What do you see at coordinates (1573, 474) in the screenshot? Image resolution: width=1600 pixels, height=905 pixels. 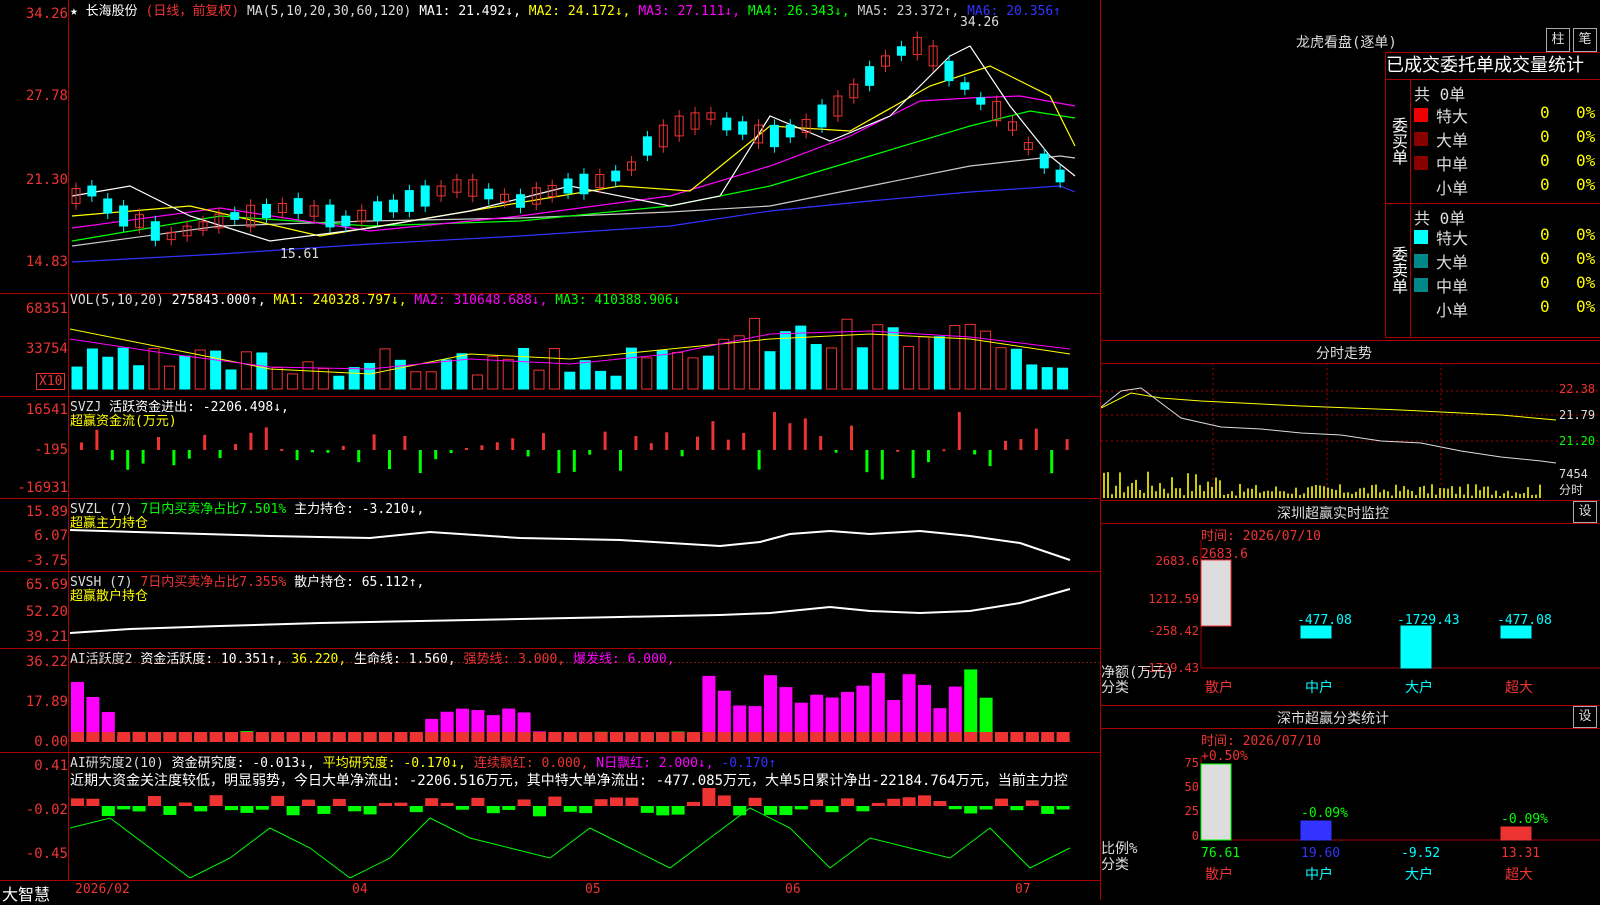 I see `intraday-vol: 7454` at bounding box center [1573, 474].